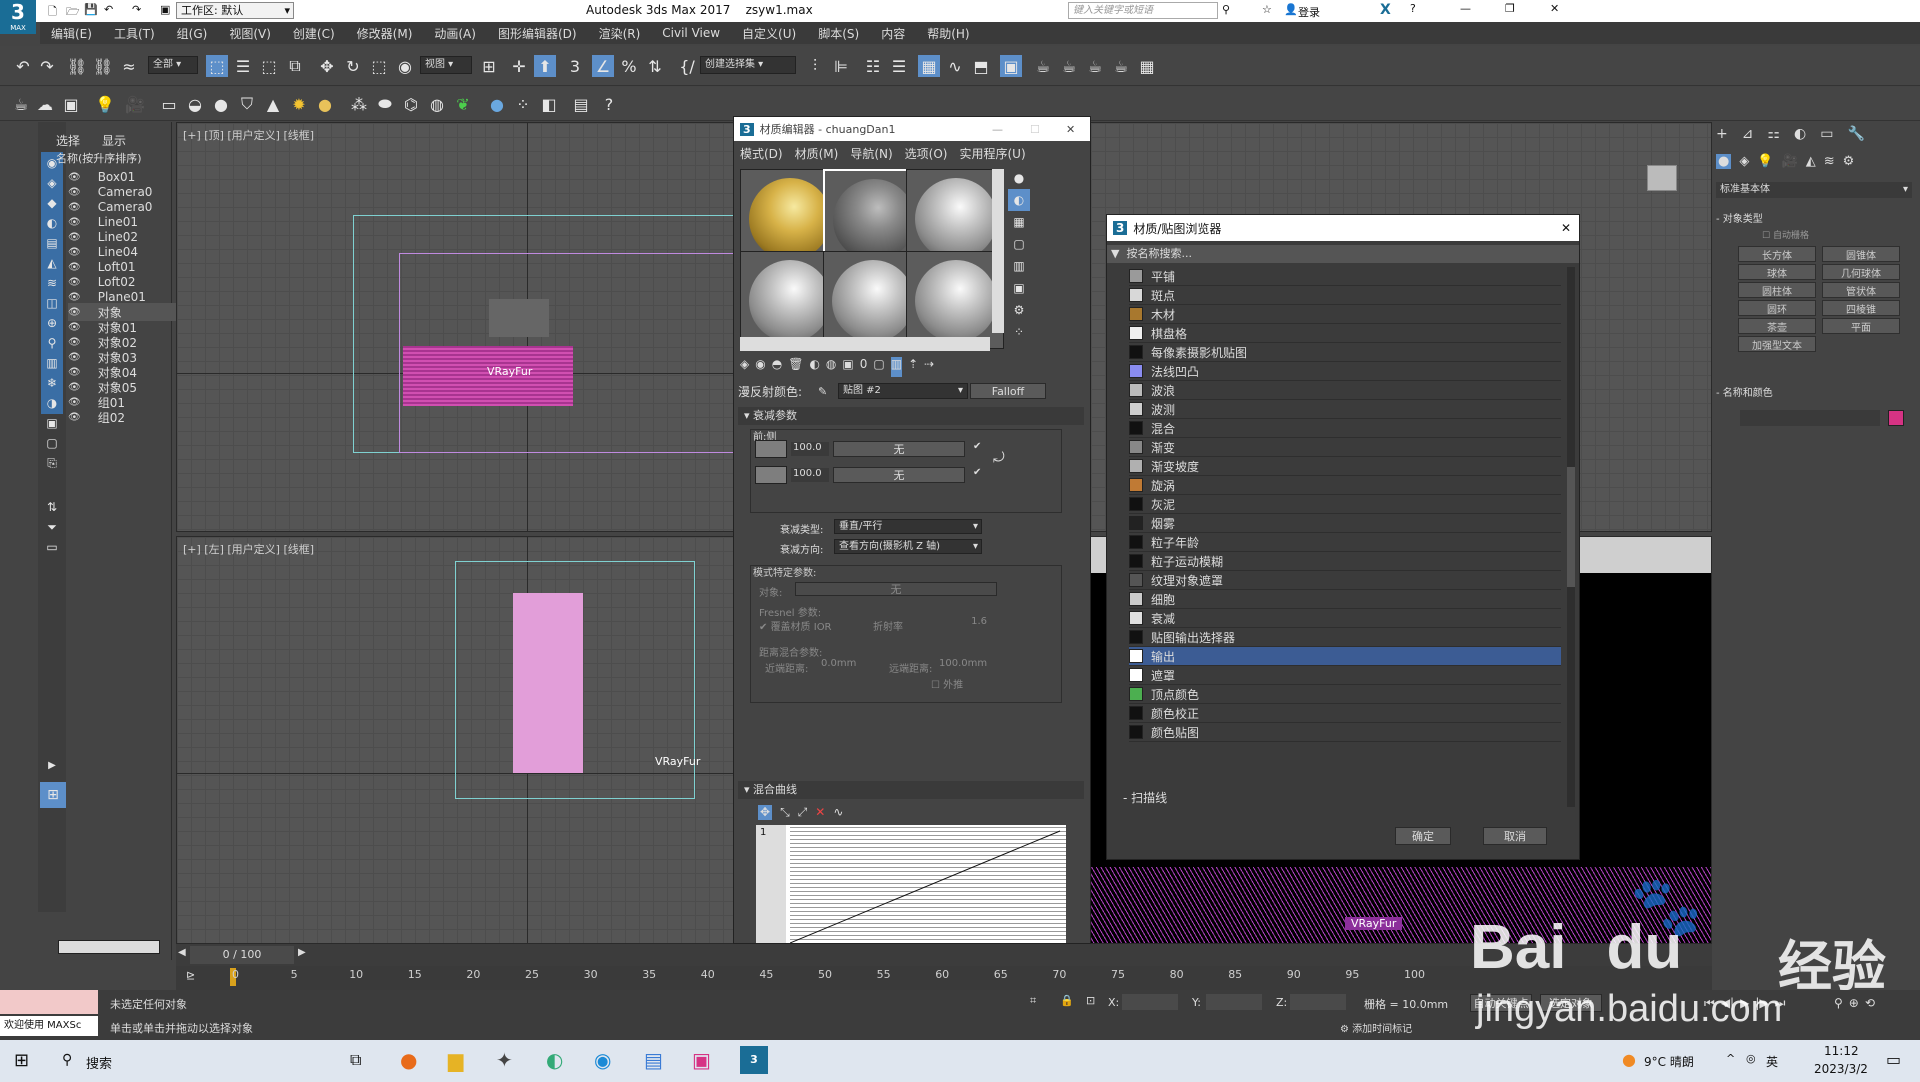 The height and width of the screenshot is (1082, 1920). What do you see at coordinates (52, 243) in the screenshot?
I see `display-cameras-icon: ▤` at bounding box center [52, 243].